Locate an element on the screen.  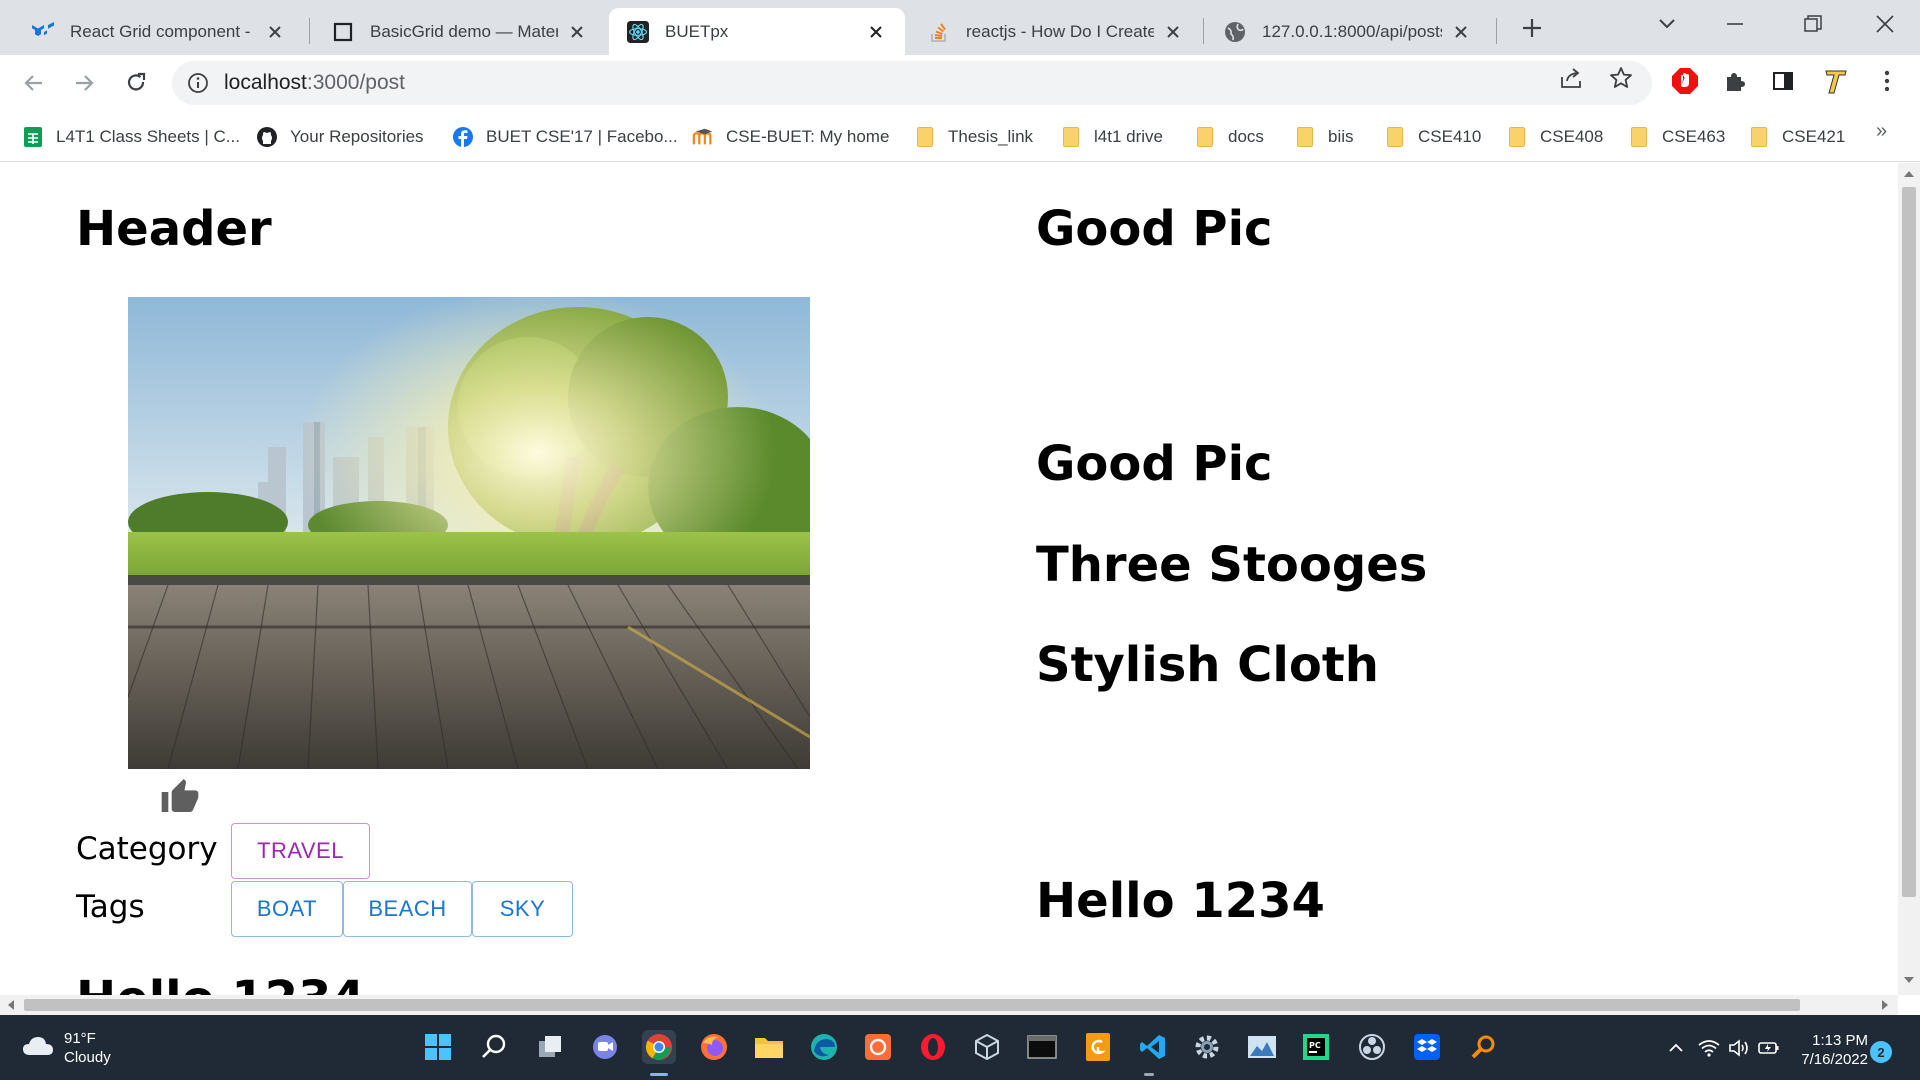
thumb-up-icon is located at coordinates (180, 797).